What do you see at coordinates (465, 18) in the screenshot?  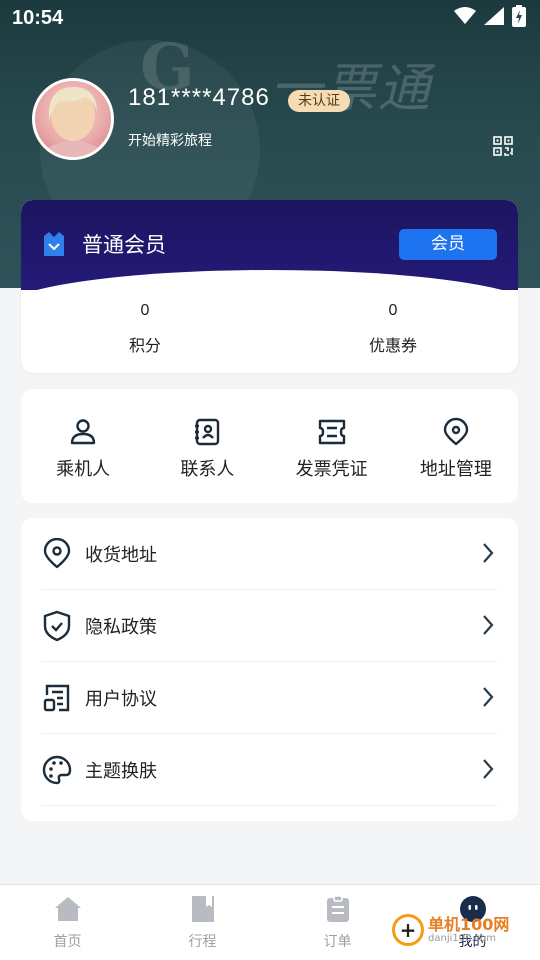 I see `wifi-icon` at bounding box center [465, 18].